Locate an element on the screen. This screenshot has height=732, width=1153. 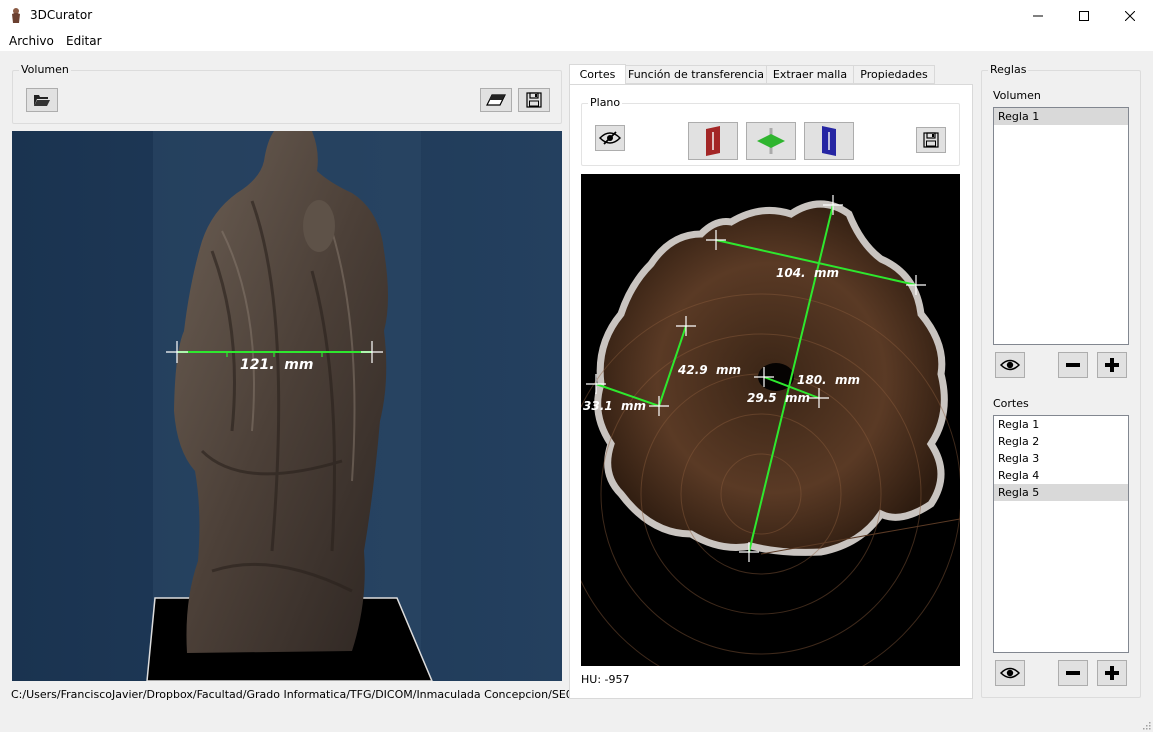
list-item: Regla 4 is located at coordinates (1061, 475).